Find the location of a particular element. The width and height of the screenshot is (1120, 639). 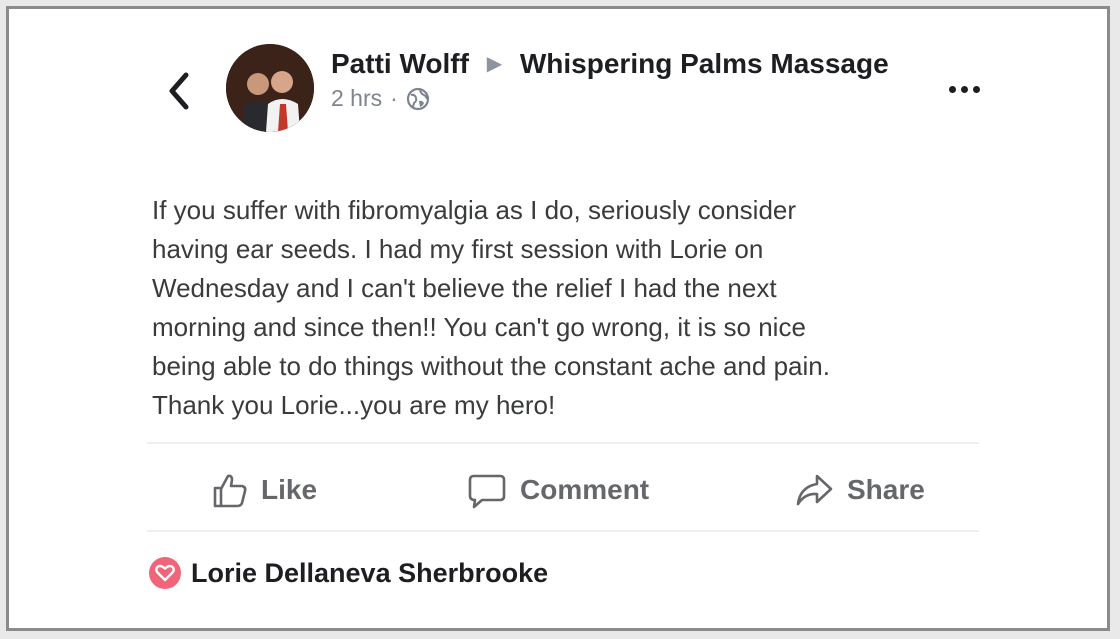

shared-to-arrow-icon: ▶ is located at coordinates (494, 64).